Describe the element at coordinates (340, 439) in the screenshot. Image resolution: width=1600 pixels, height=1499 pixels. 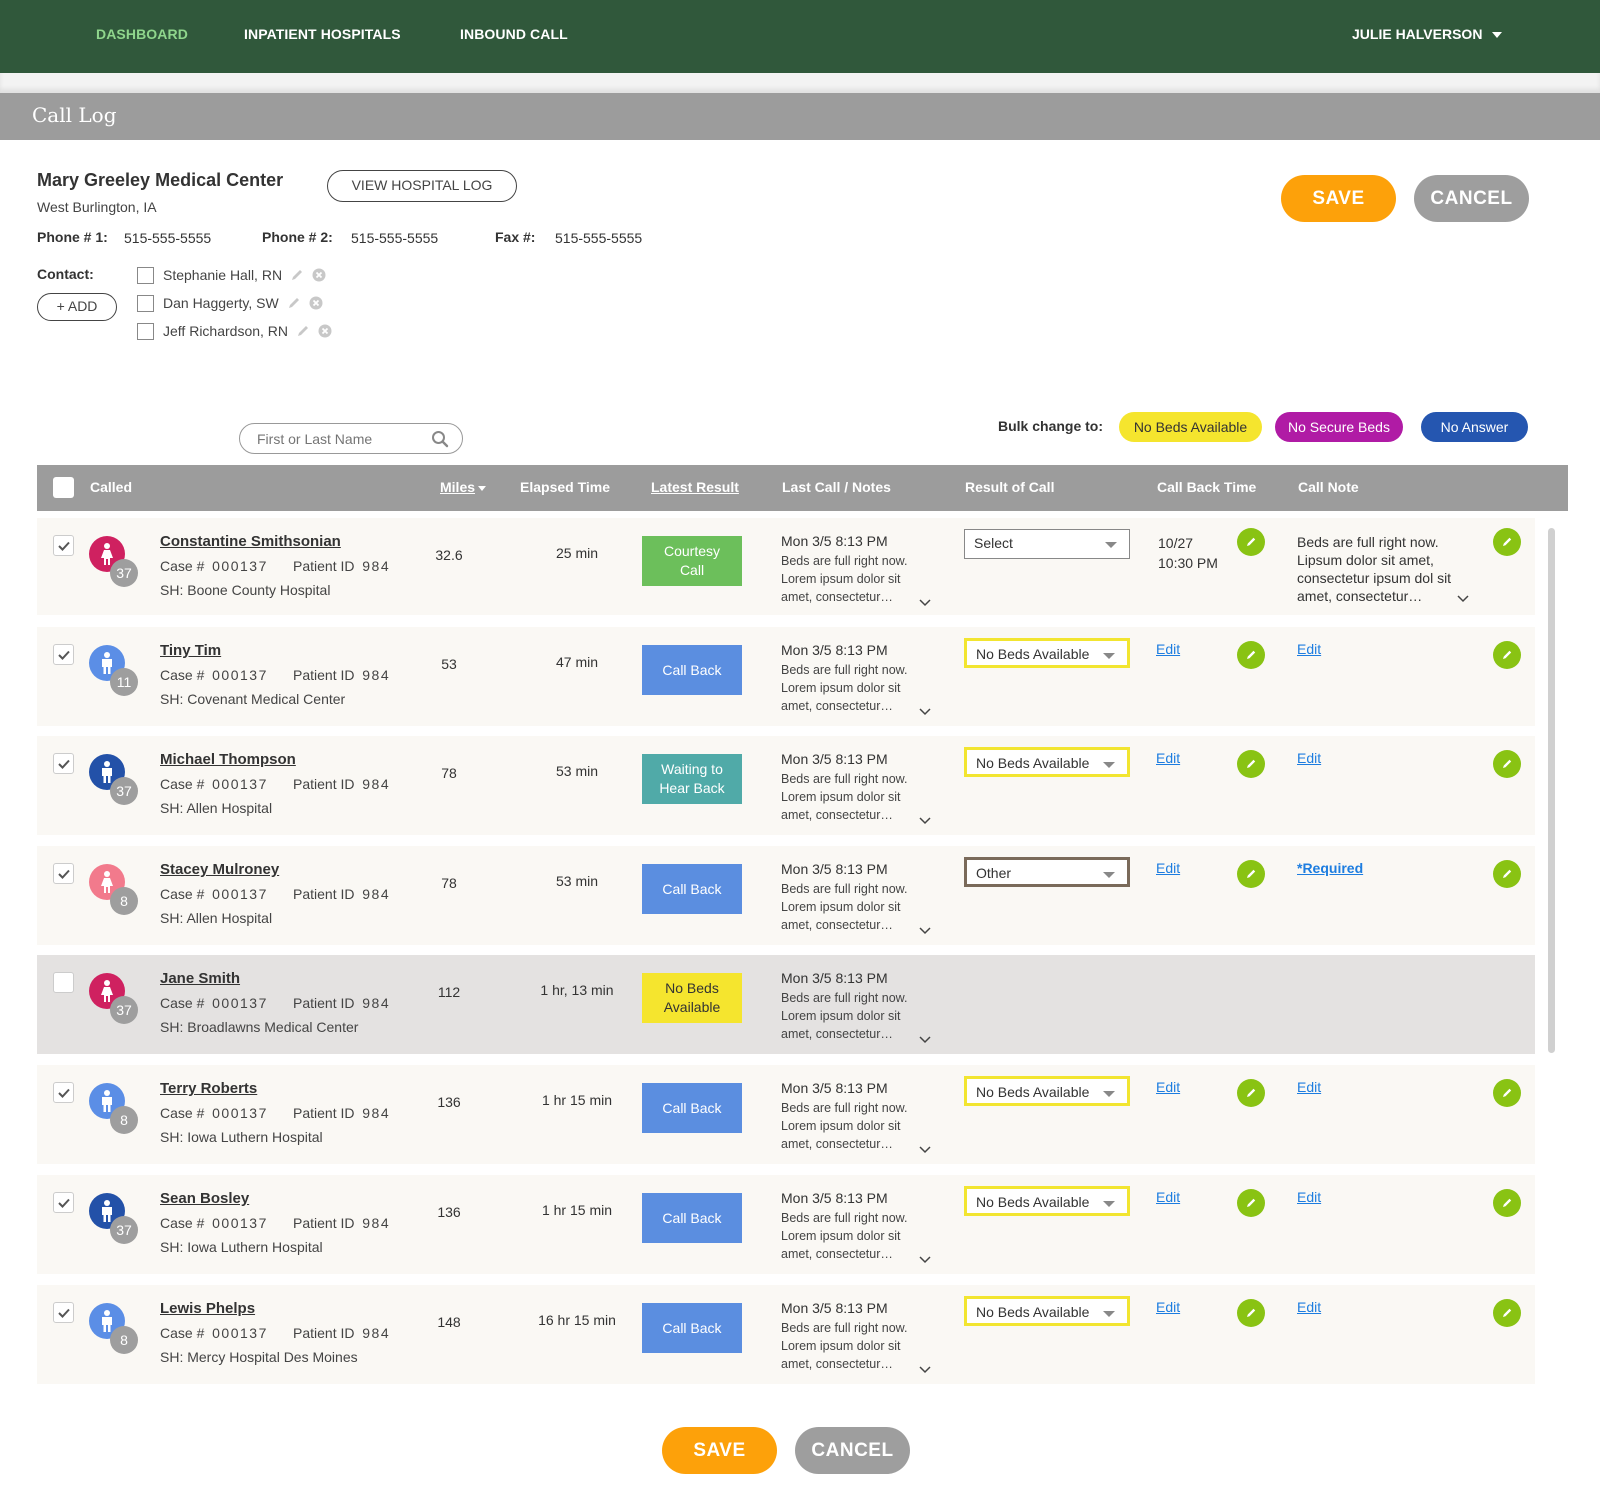
I see `search-input` at that location.